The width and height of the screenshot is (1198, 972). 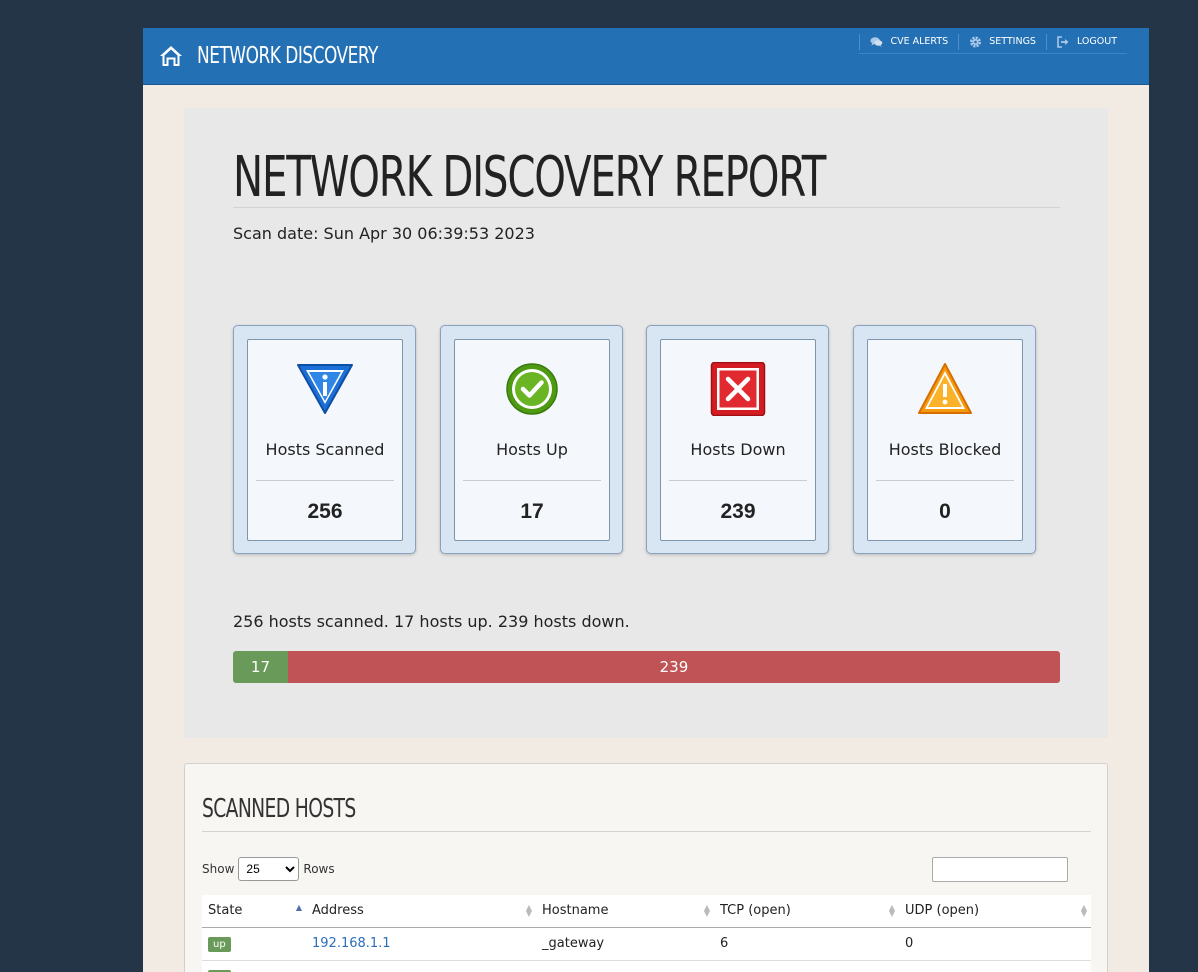 What do you see at coordinates (532, 511) in the screenshot?
I see `card-value: 17` at bounding box center [532, 511].